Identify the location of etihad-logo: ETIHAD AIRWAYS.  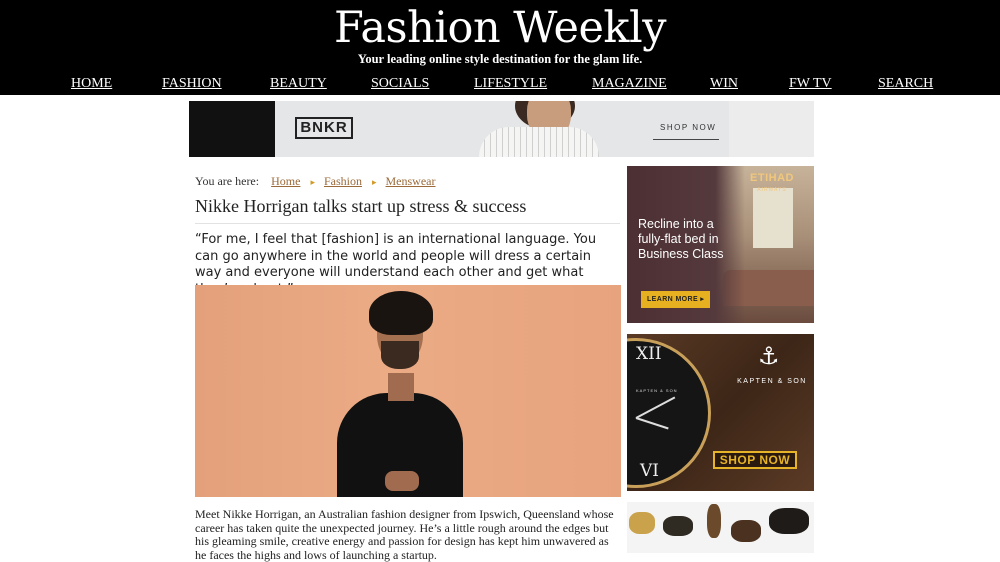
(772, 184).